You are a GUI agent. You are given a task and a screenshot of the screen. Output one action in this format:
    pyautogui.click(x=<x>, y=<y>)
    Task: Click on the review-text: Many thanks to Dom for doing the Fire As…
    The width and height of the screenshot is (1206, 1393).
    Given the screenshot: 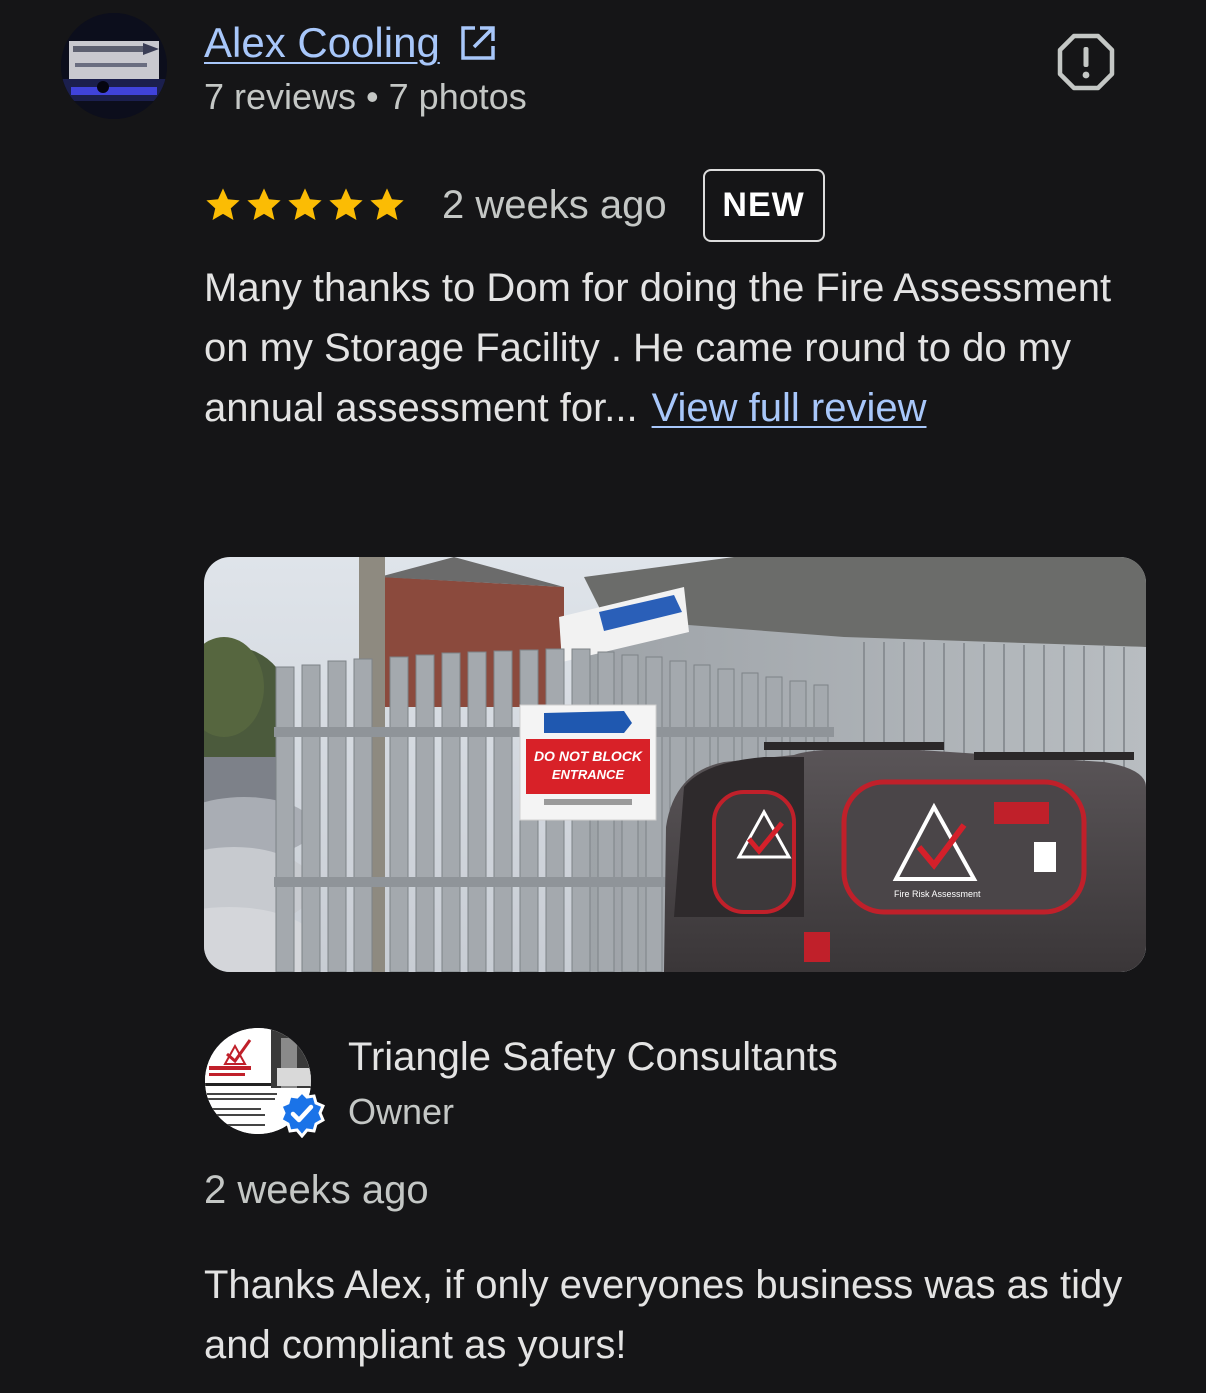 What is the action you would take?
    pyautogui.click(x=679, y=348)
    